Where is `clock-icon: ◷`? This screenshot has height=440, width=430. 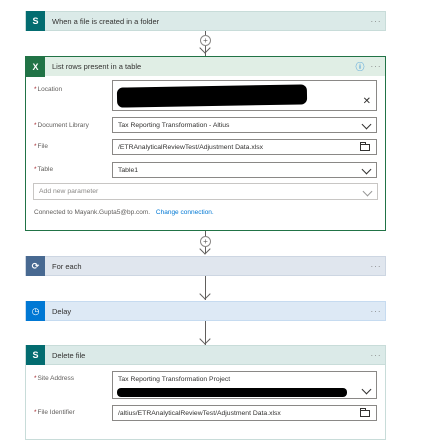
clock-icon: ◷ is located at coordinates (35, 311).